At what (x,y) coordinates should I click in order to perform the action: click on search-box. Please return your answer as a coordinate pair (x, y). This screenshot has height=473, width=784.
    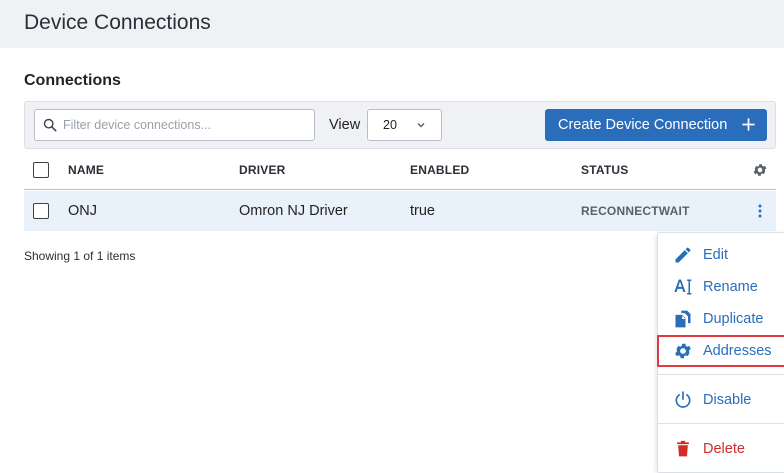
    Looking at the image, I should click on (174, 125).